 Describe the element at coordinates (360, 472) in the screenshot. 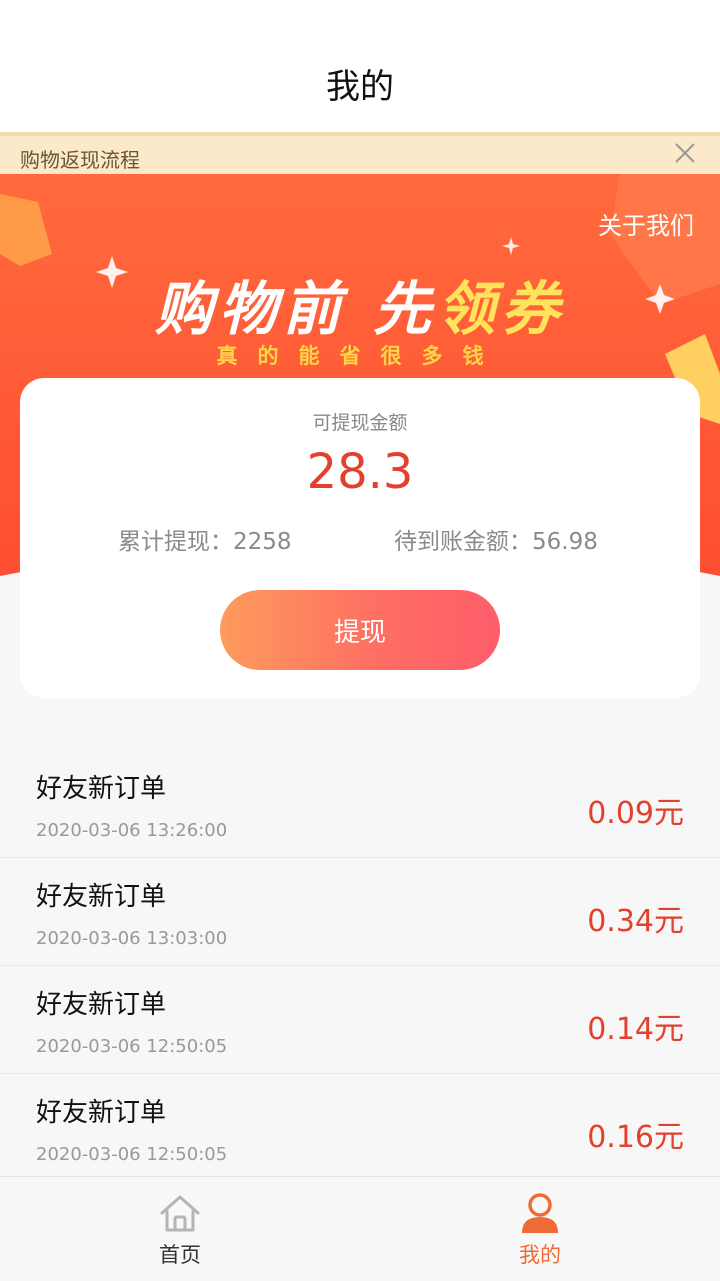

I see `withdrawable-amount: 28.3` at that location.